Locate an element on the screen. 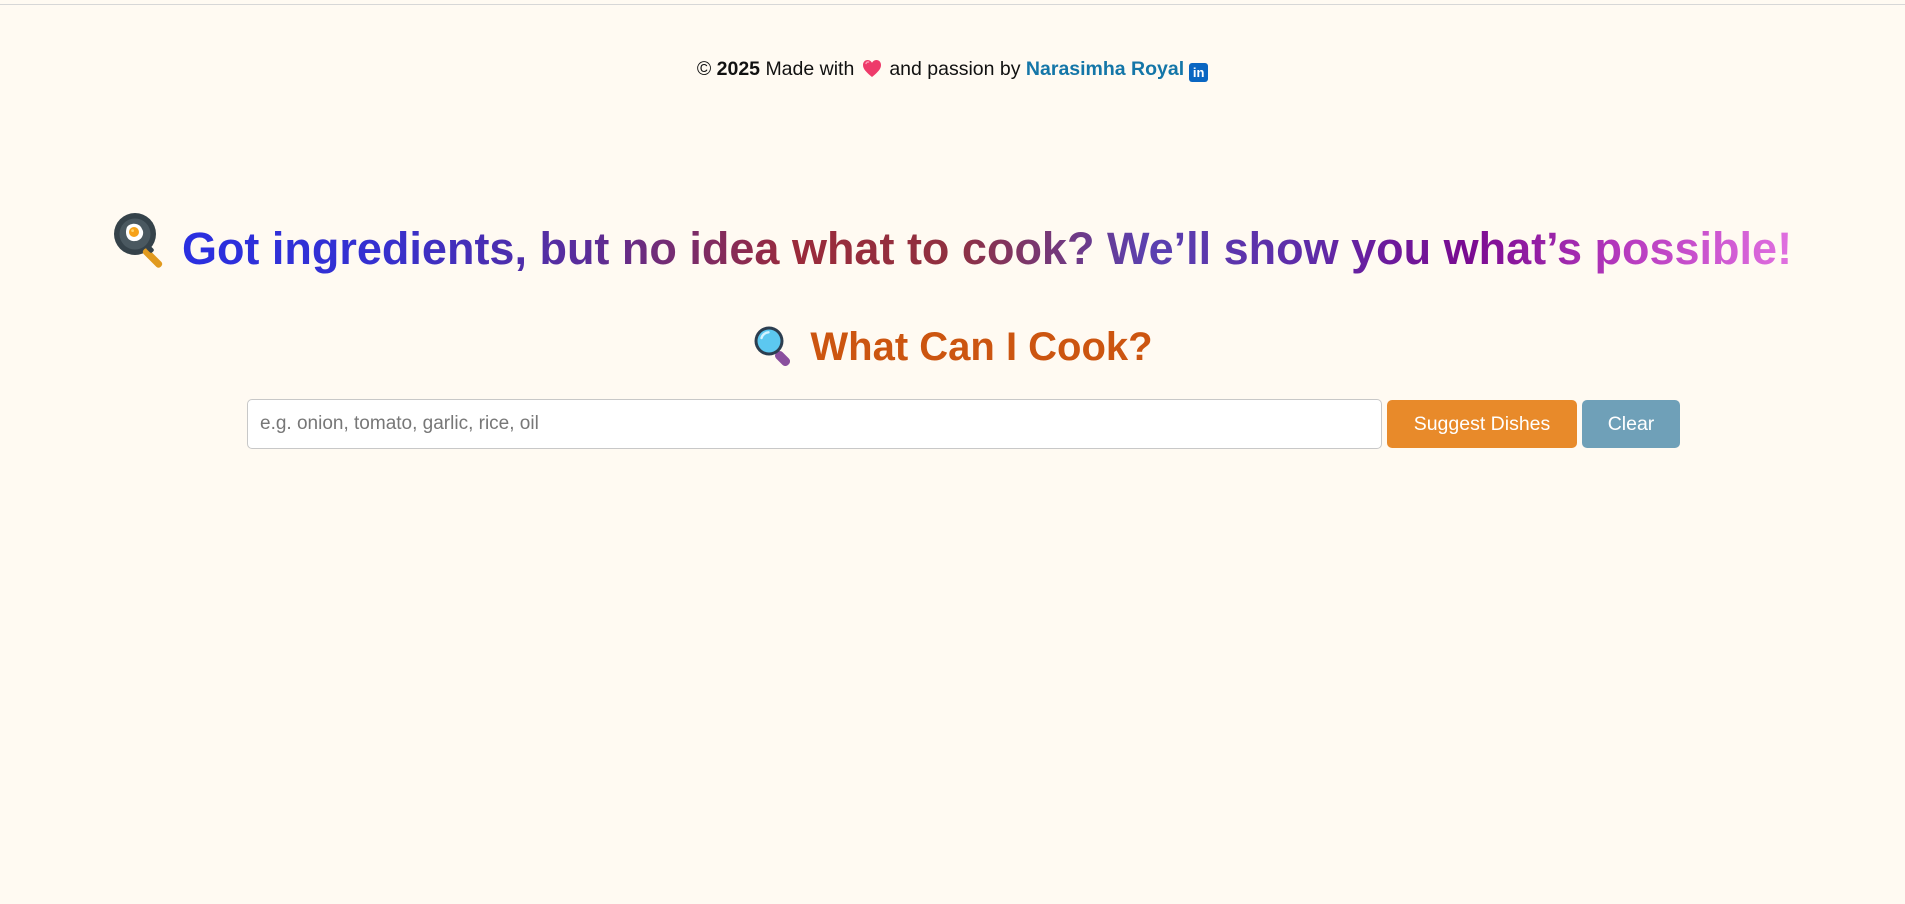  copyright-year: 2025 is located at coordinates (738, 69).